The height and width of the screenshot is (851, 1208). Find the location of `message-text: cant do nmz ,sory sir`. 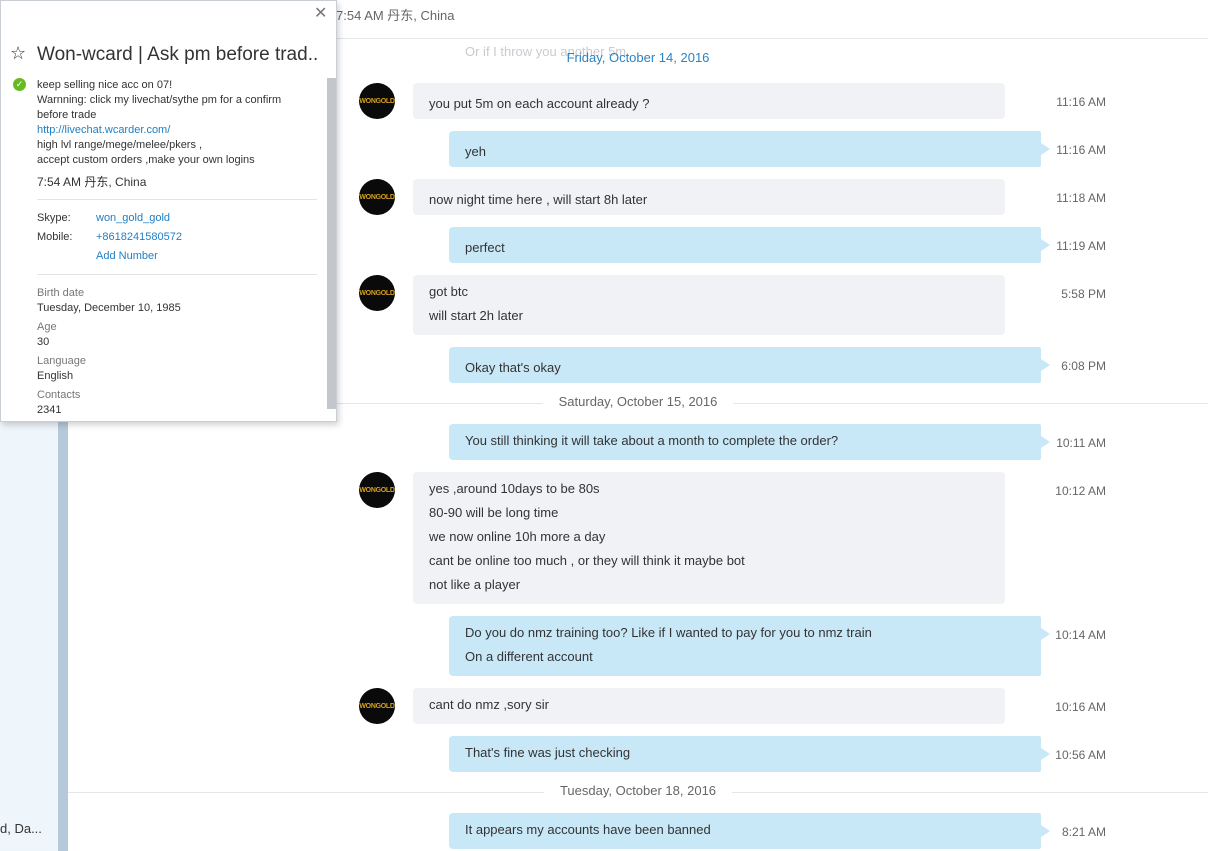

message-text: cant do nmz ,sory sir is located at coordinates (489, 704).